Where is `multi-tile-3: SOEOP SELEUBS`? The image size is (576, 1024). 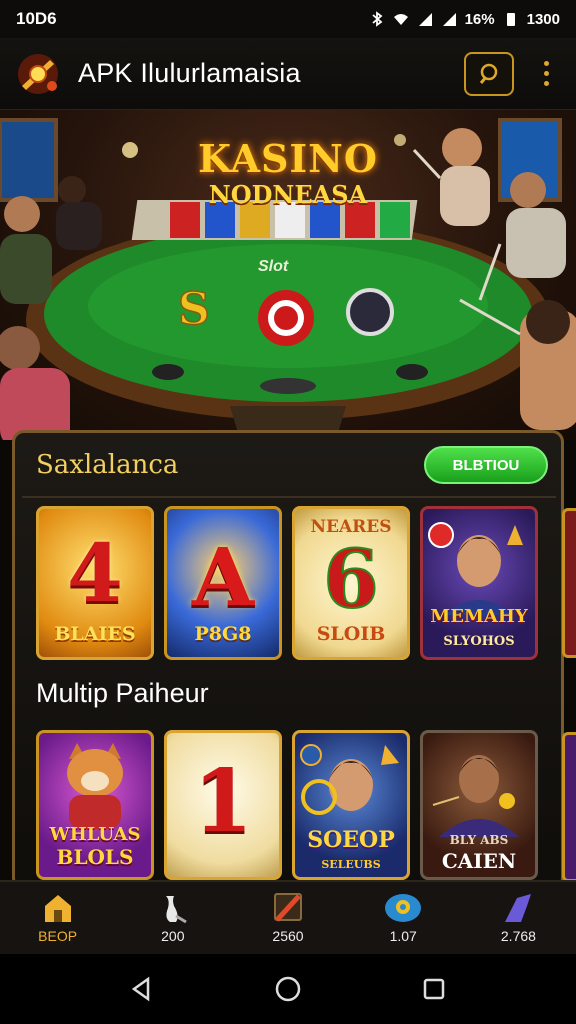
multi-tile-3: SOEOP SELEUBS is located at coordinates (351, 805).